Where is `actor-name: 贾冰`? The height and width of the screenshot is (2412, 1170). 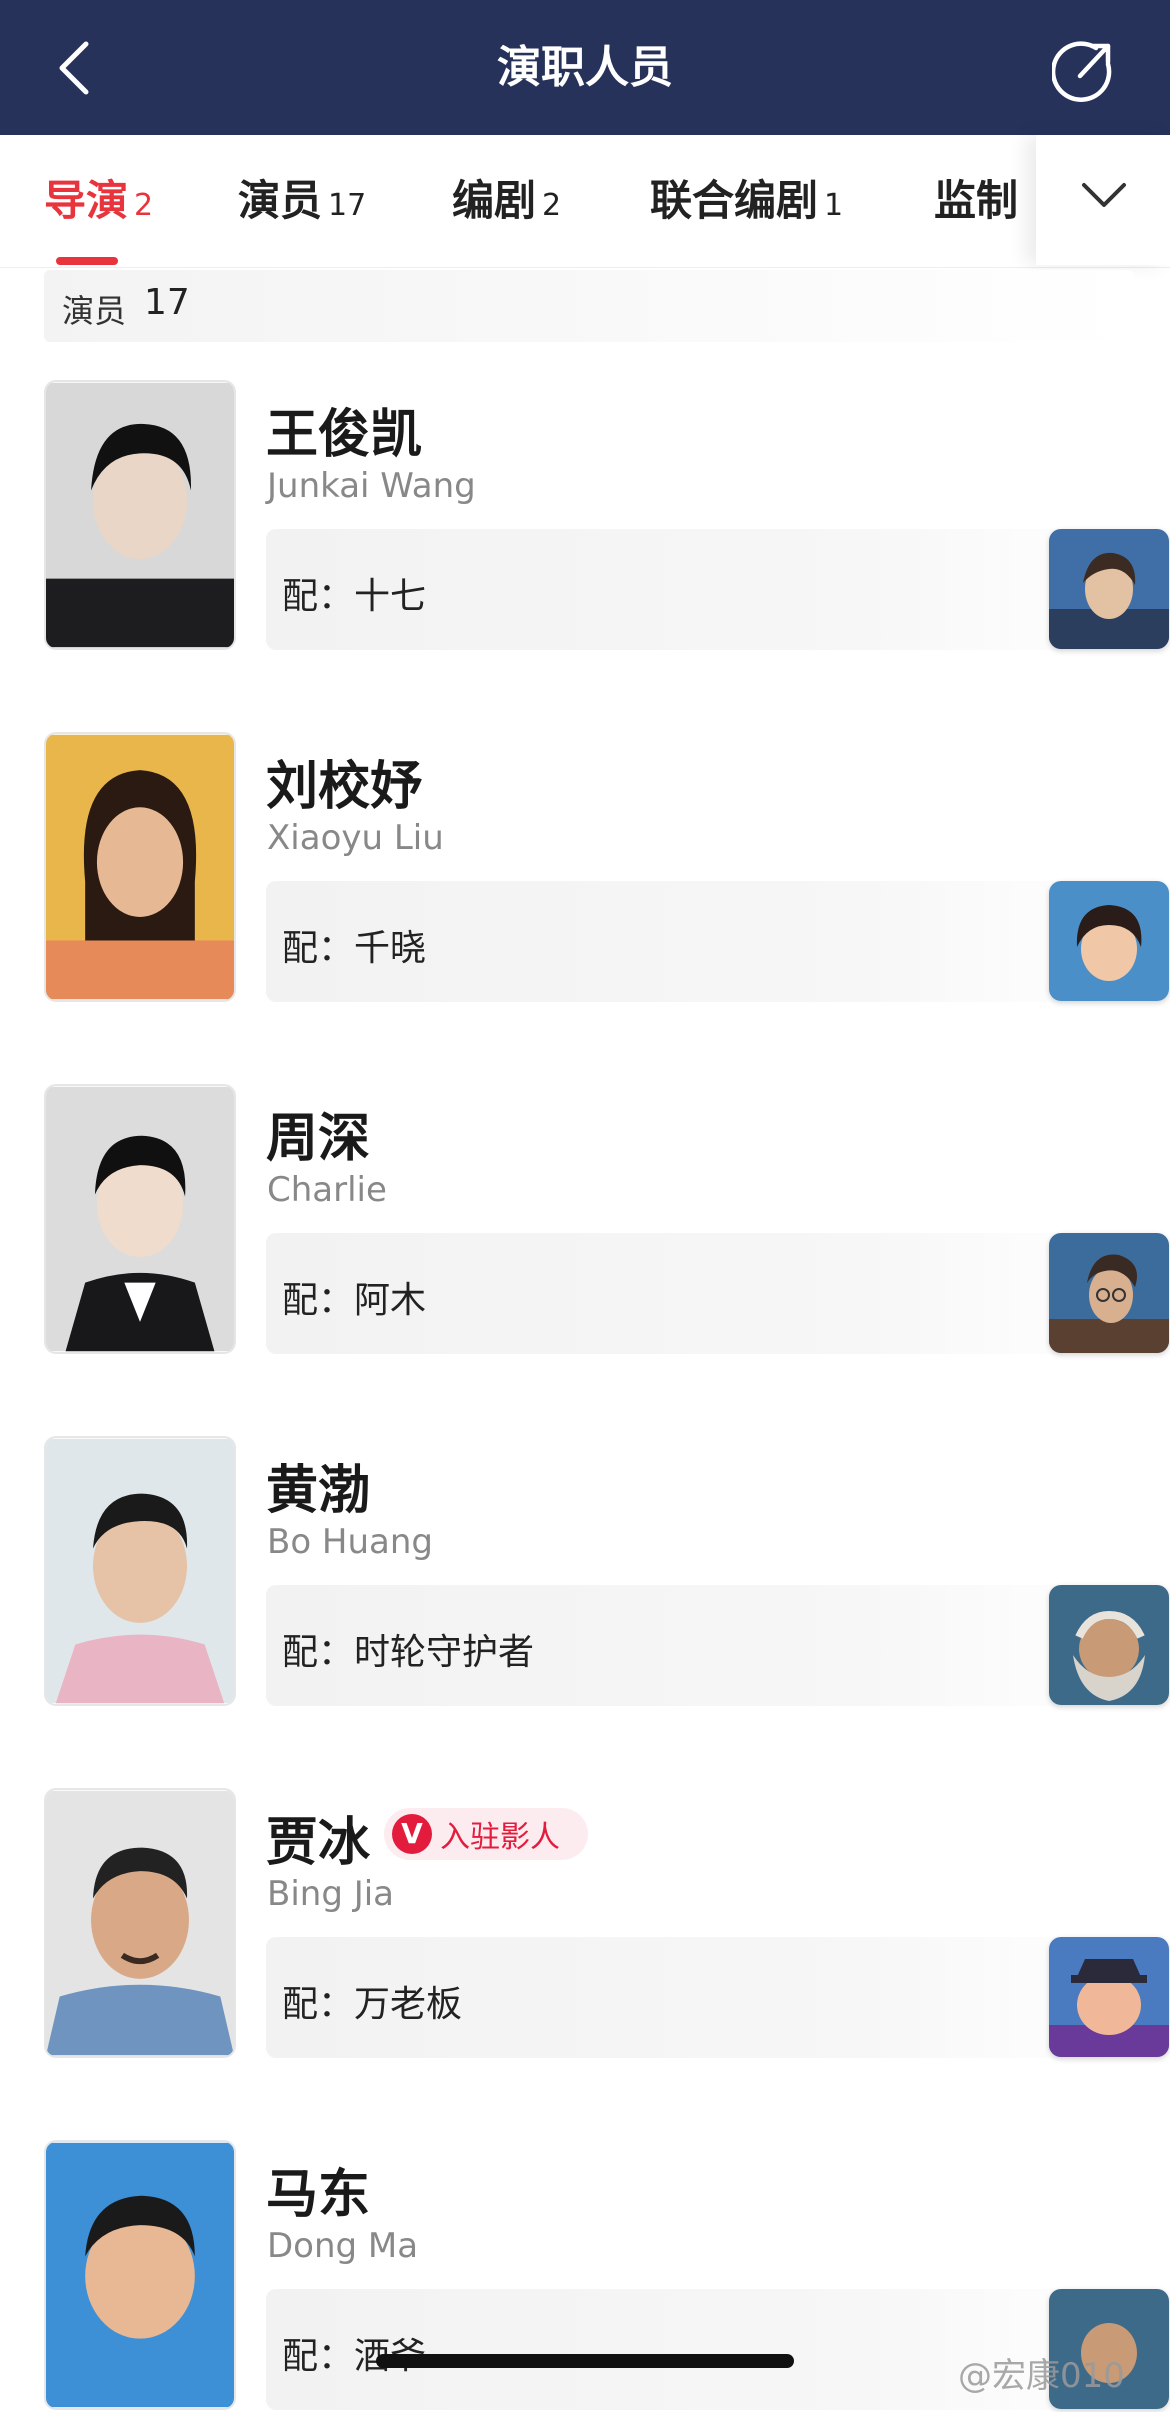
actor-name: 贾冰 is located at coordinates (318, 1843).